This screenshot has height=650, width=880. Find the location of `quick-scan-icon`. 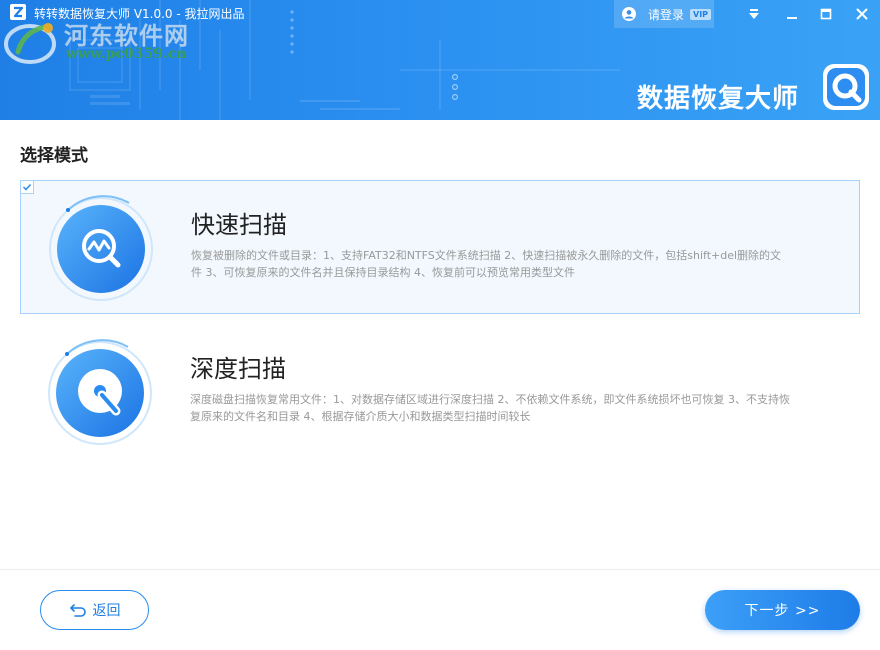

quick-scan-icon is located at coordinates (101, 248).